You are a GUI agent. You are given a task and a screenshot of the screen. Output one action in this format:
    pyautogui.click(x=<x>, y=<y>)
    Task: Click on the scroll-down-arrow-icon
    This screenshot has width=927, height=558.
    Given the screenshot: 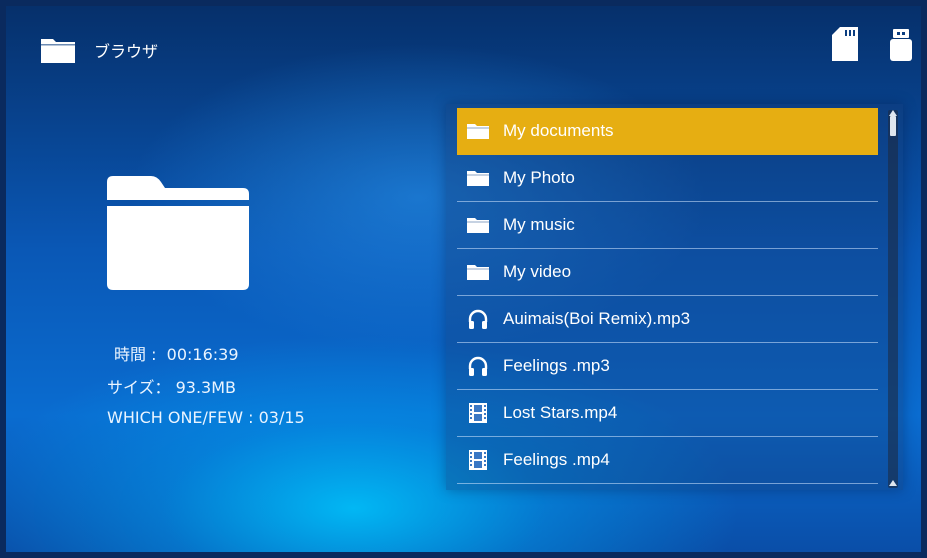 What is the action you would take?
    pyautogui.click(x=893, y=483)
    